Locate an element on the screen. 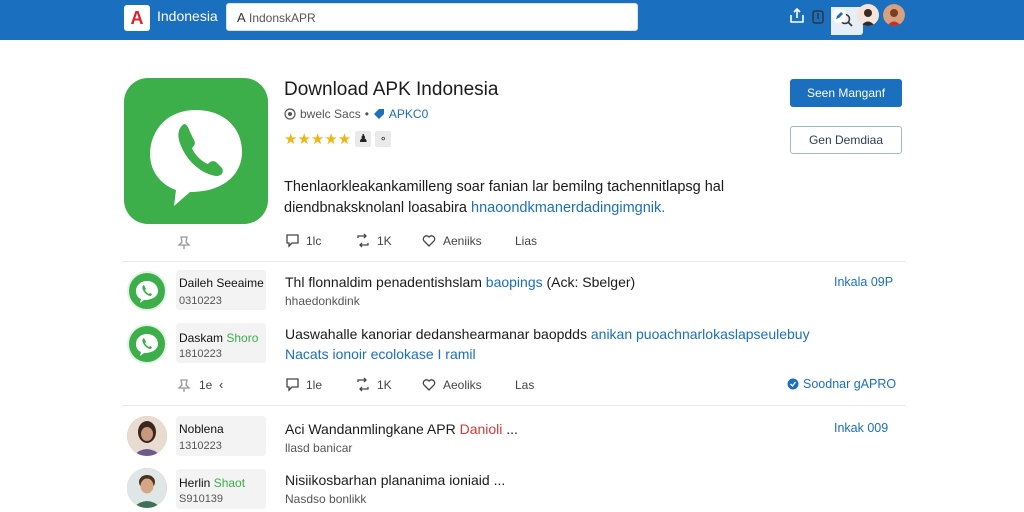  author-name: Daskam is located at coordinates (201, 338).